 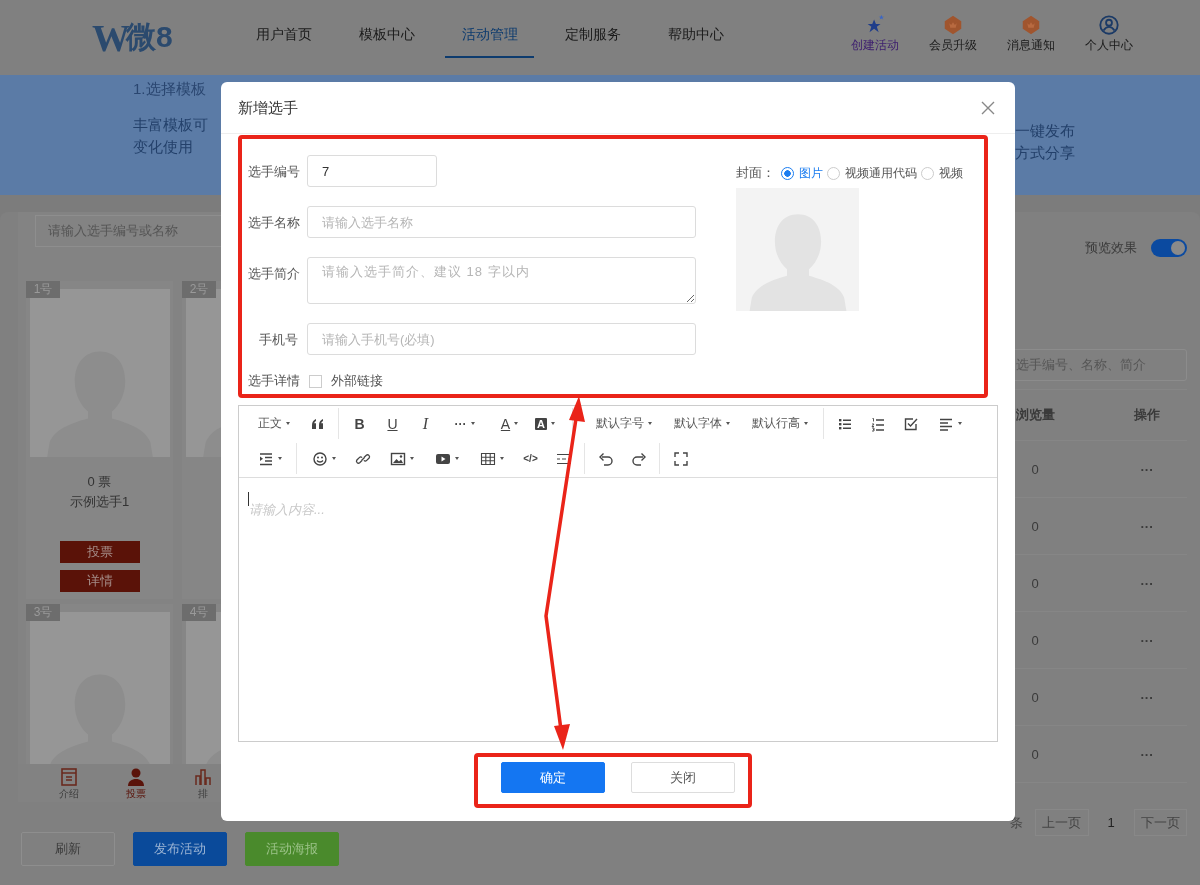 I want to click on input-field: 7, so click(x=372, y=171).